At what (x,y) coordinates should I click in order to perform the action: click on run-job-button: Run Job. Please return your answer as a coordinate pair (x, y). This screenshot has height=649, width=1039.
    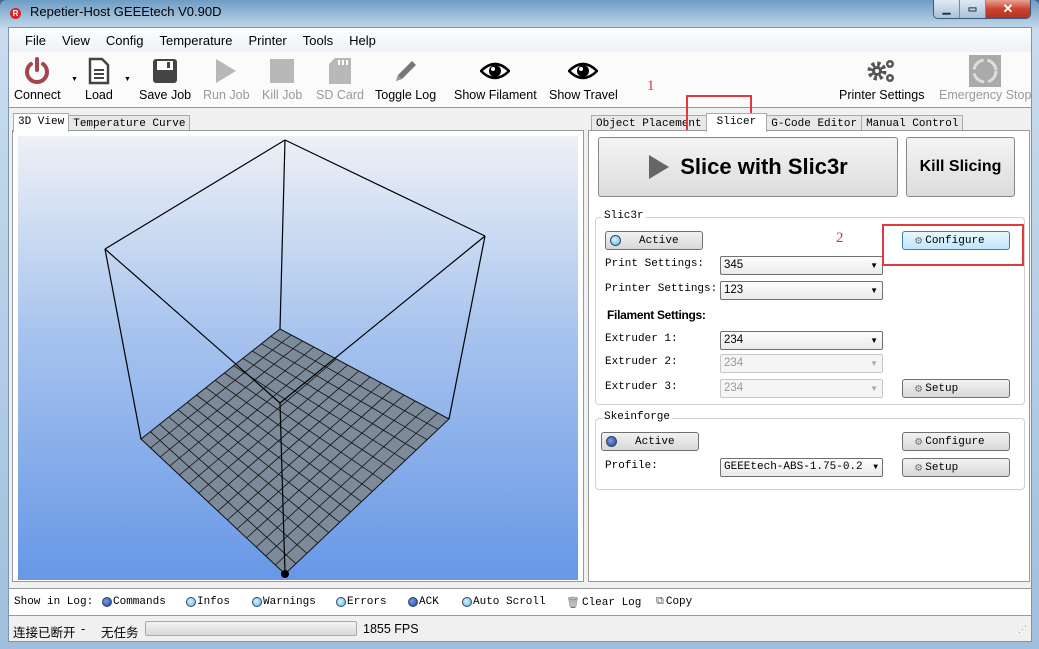
    Looking at the image, I should click on (226, 79).